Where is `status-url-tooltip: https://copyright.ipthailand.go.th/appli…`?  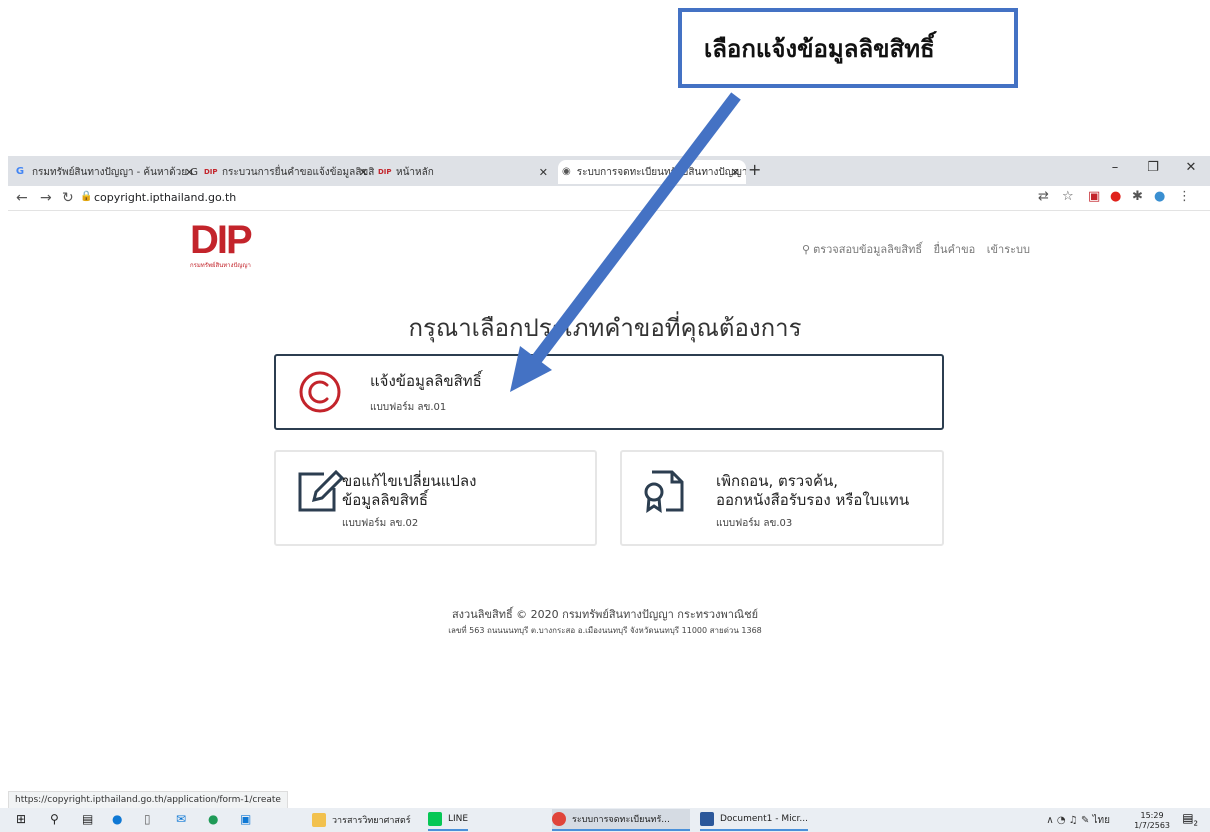
status-url-tooltip: https://copyright.ipthailand.go.th/appli… is located at coordinates (148, 800).